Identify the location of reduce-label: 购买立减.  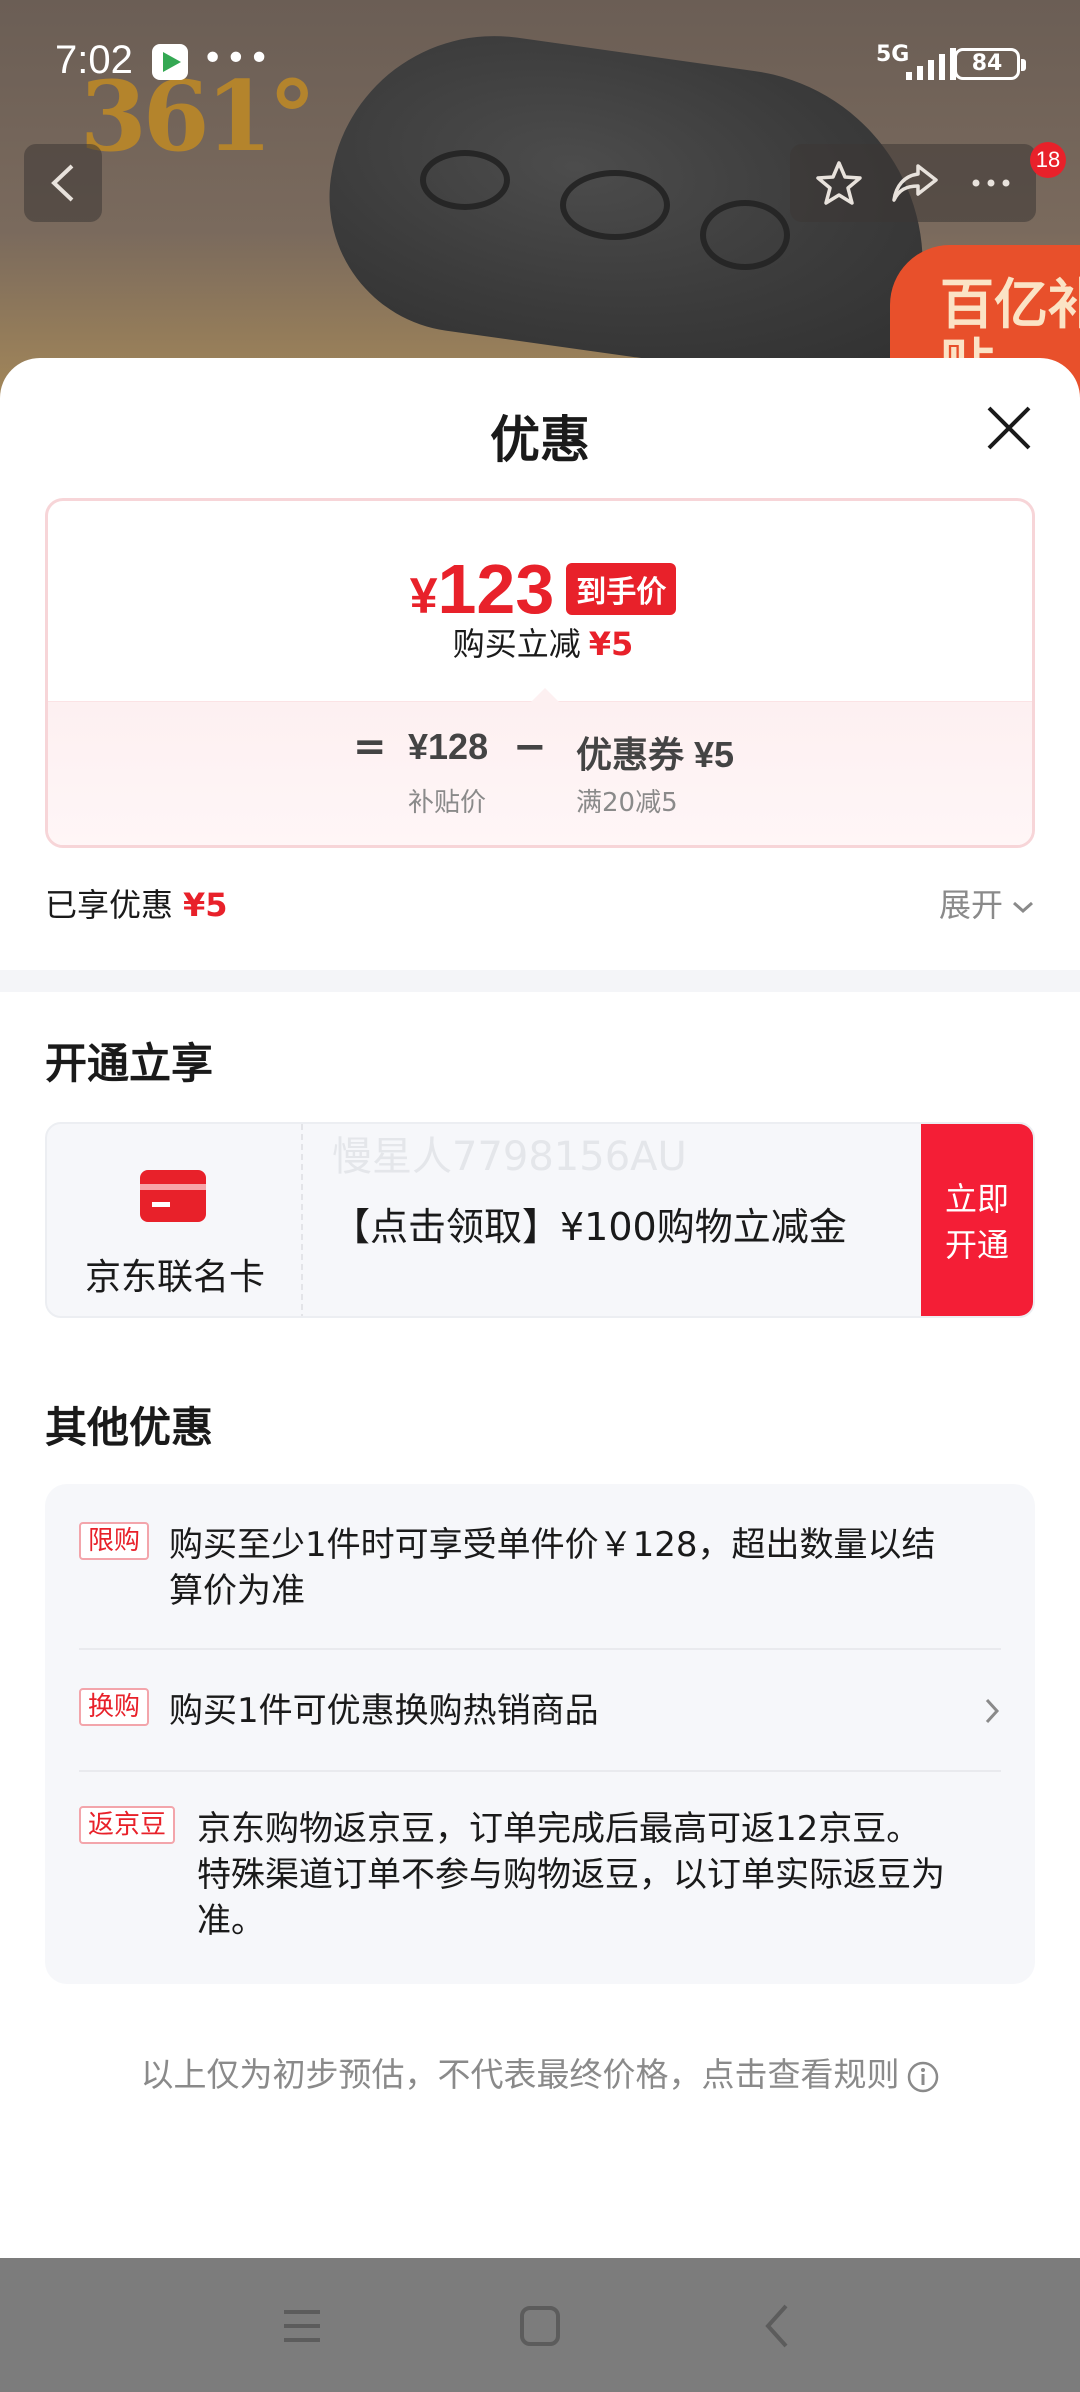
(516, 644).